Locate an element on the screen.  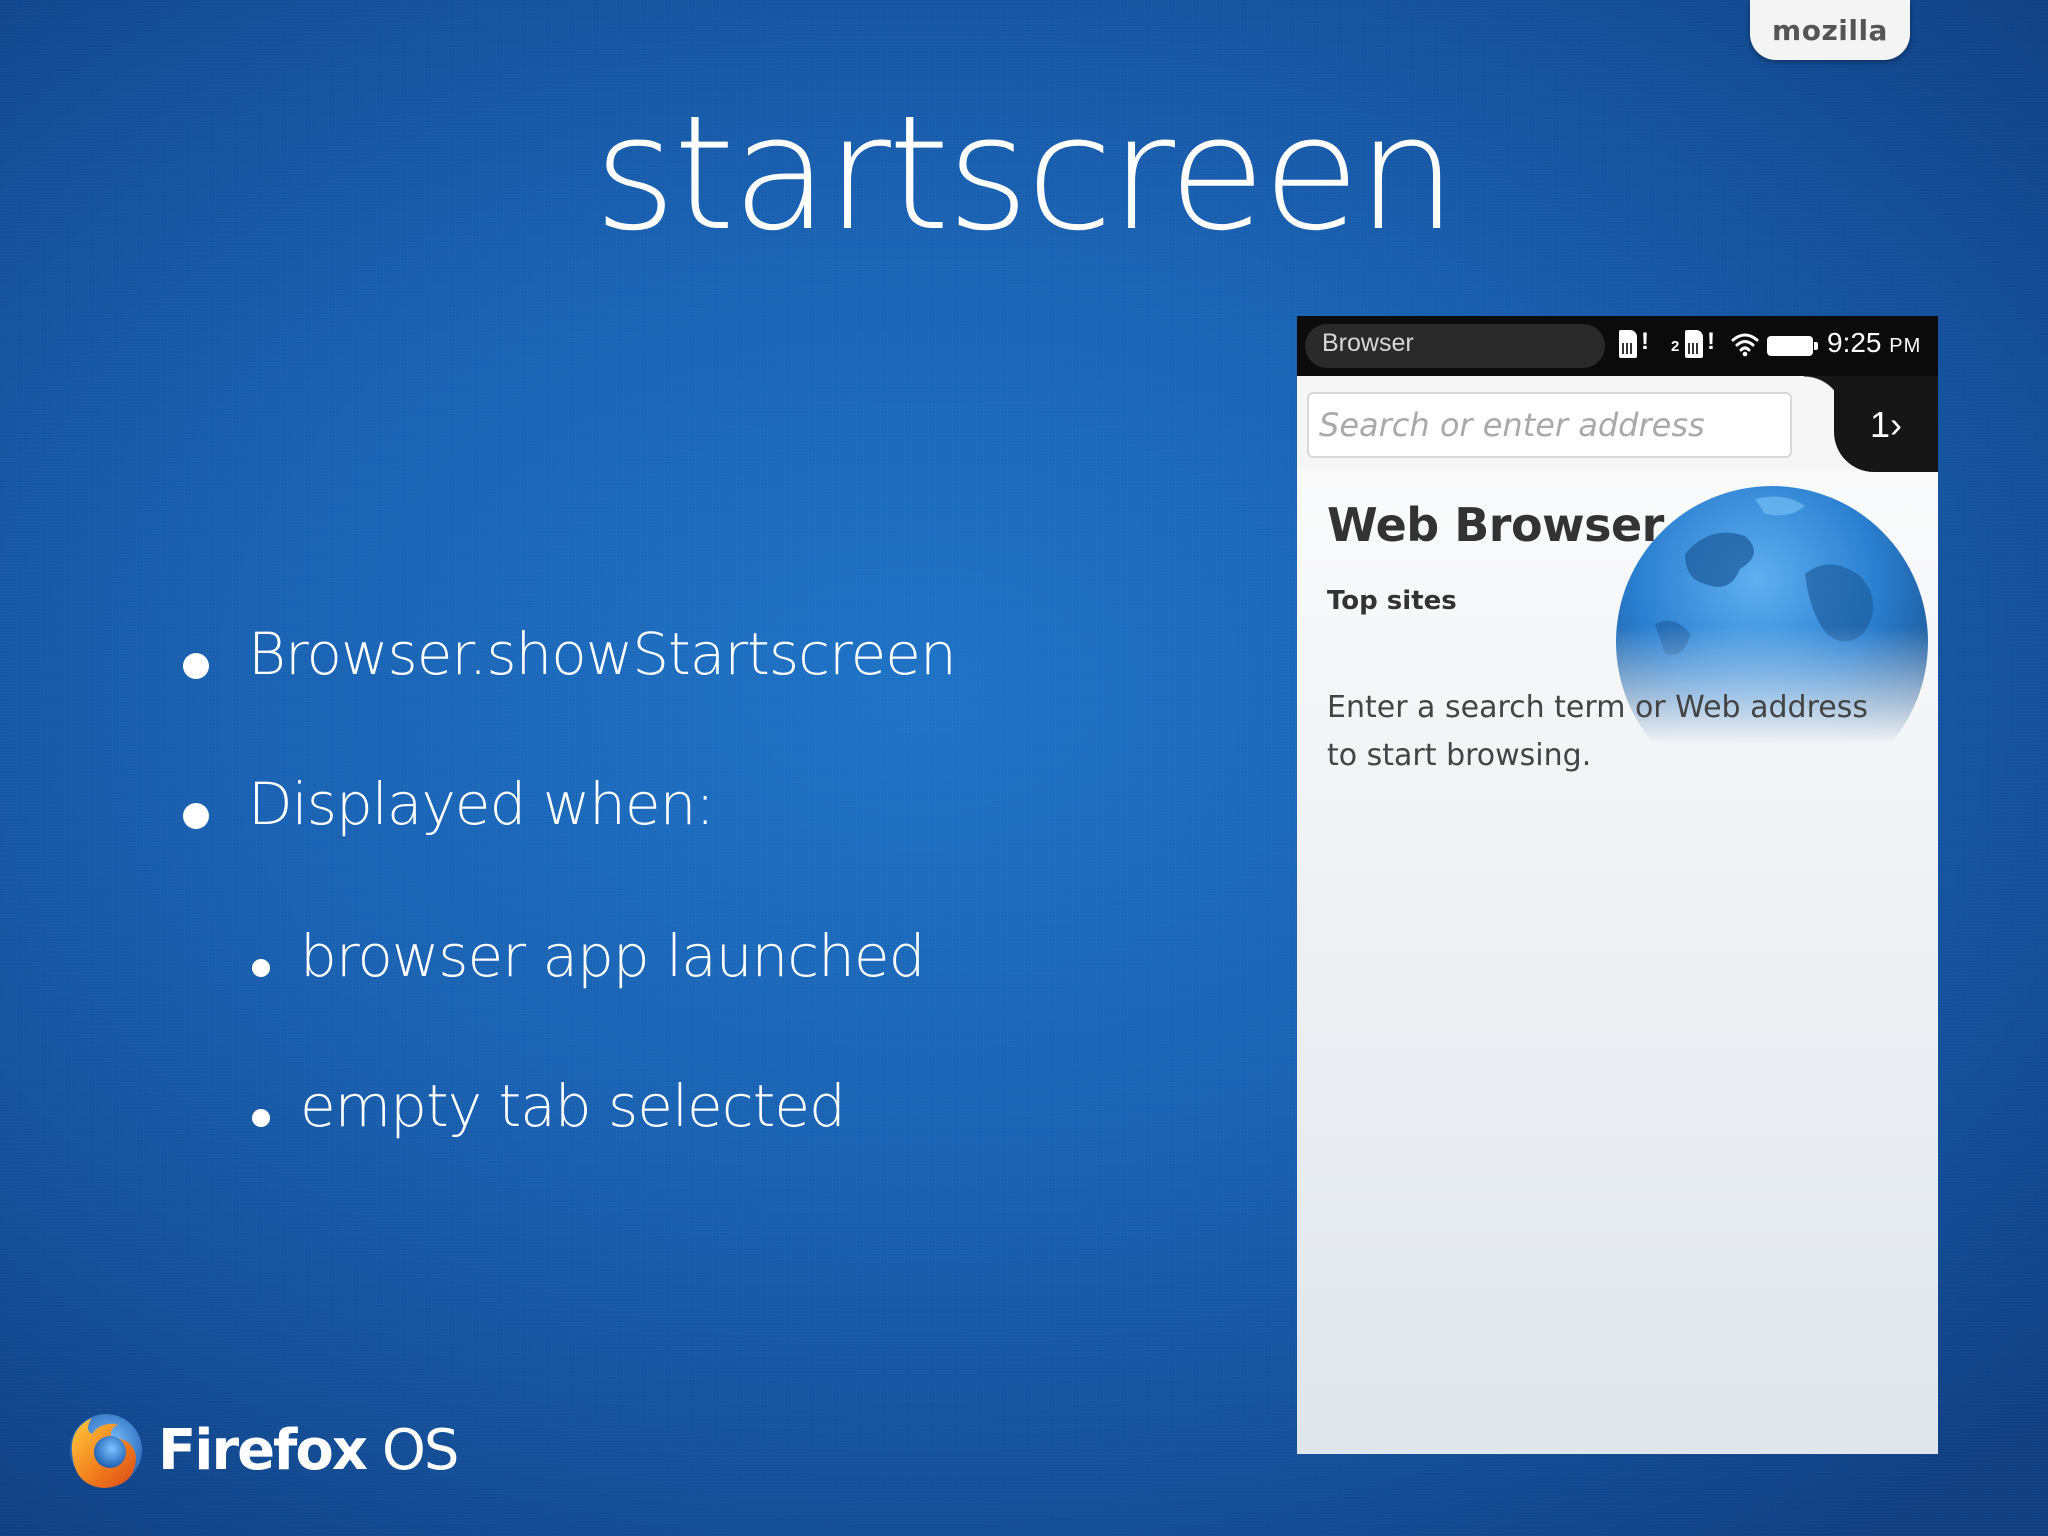
sub-bullet-item: empty tab selected is located at coordinates (549, 1106).